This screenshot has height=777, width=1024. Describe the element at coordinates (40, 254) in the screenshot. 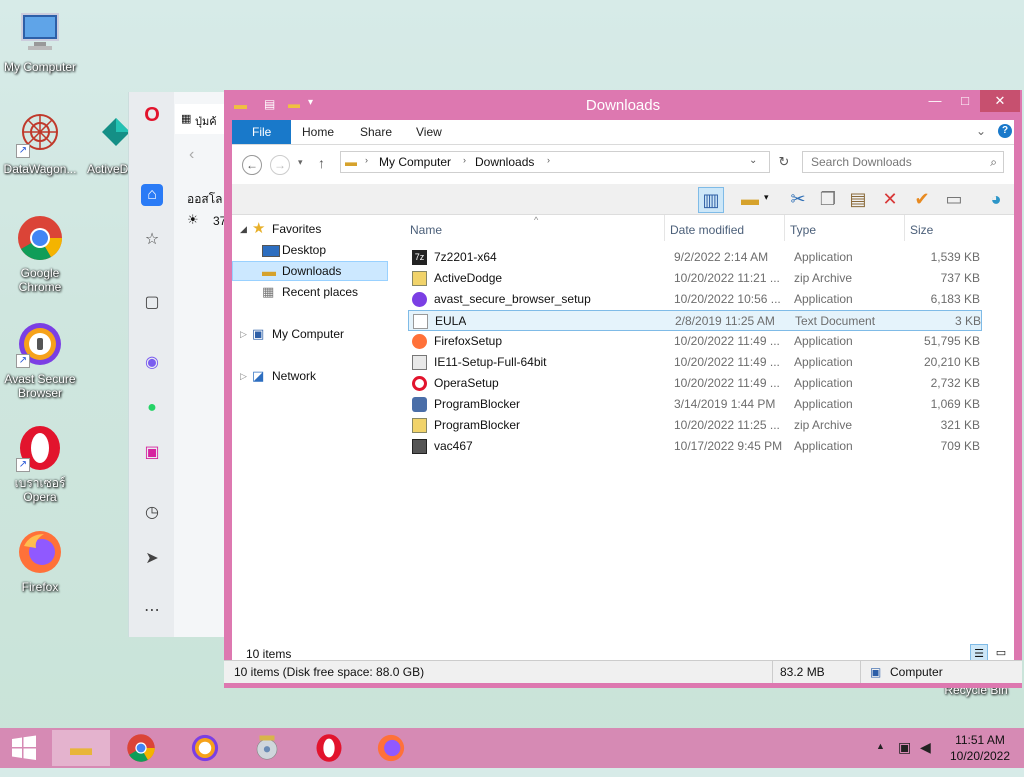

I see `desktop-icon-chrome: Google Chrome` at that location.